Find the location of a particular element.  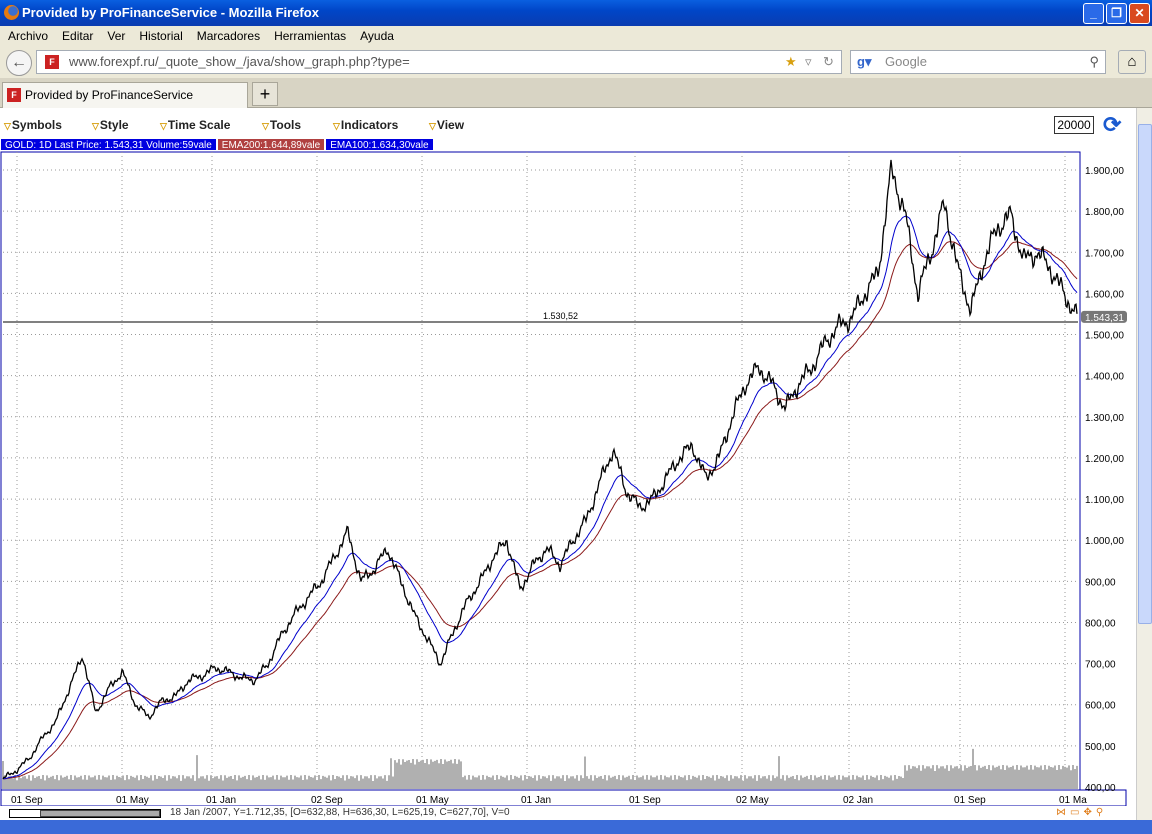

menu-marcadores: Marcadores is located at coordinates (228, 36).